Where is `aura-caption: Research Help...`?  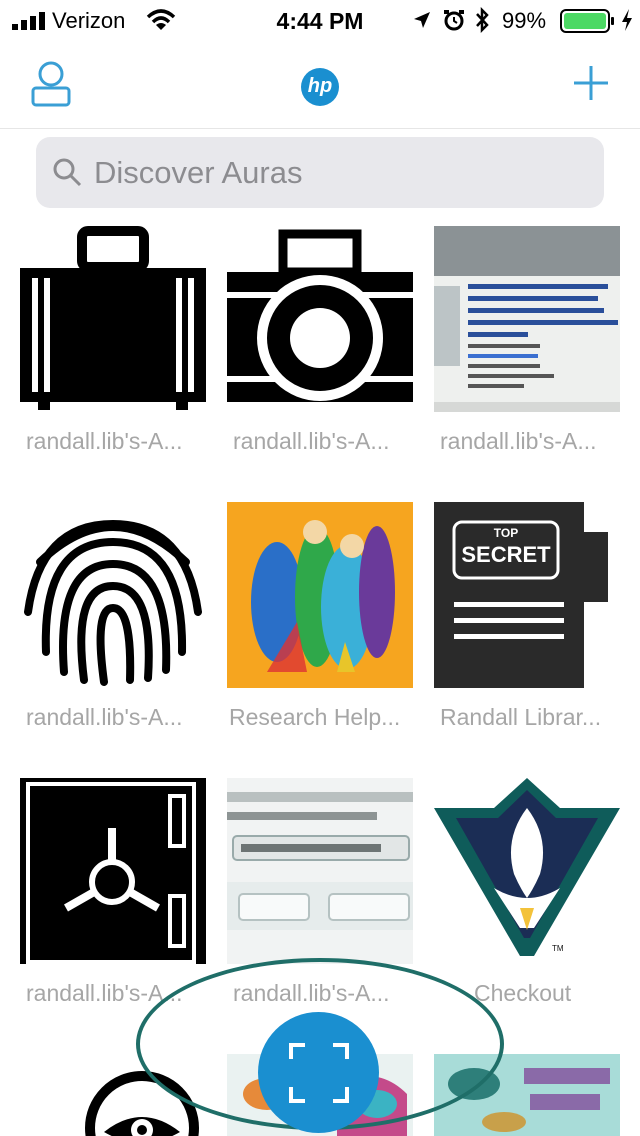 aura-caption: Research Help... is located at coordinates (315, 717).